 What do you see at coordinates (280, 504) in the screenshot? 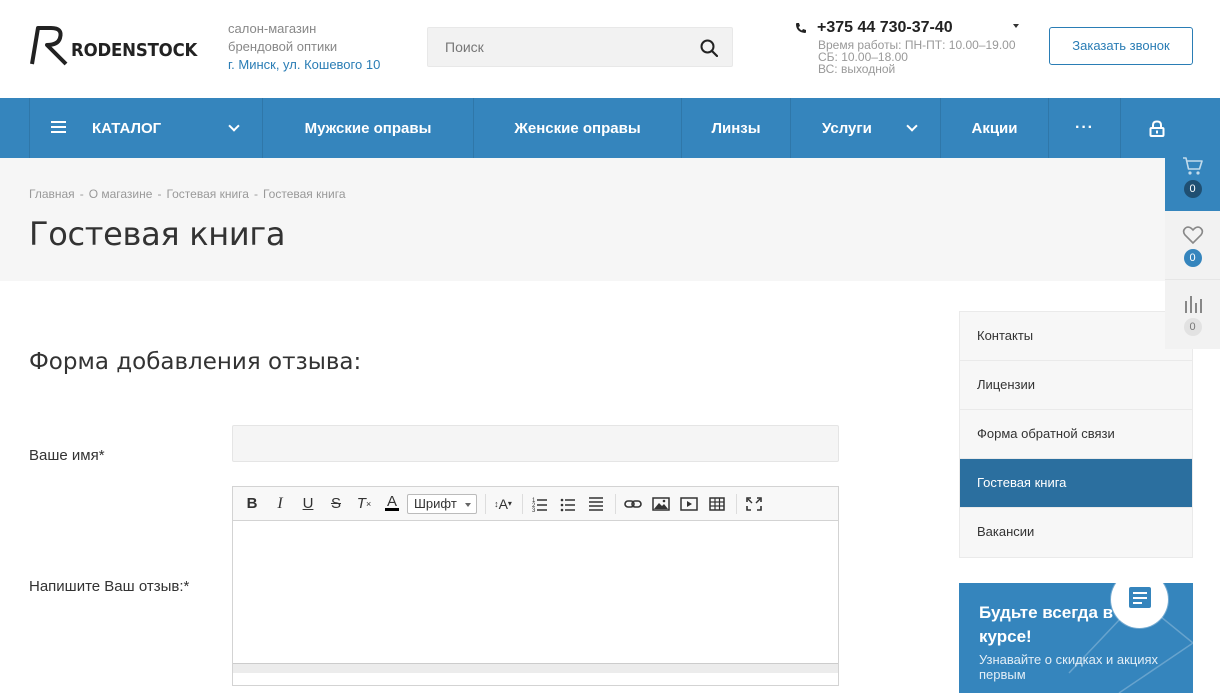
I see `italic-button: I` at bounding box center [280, 504].